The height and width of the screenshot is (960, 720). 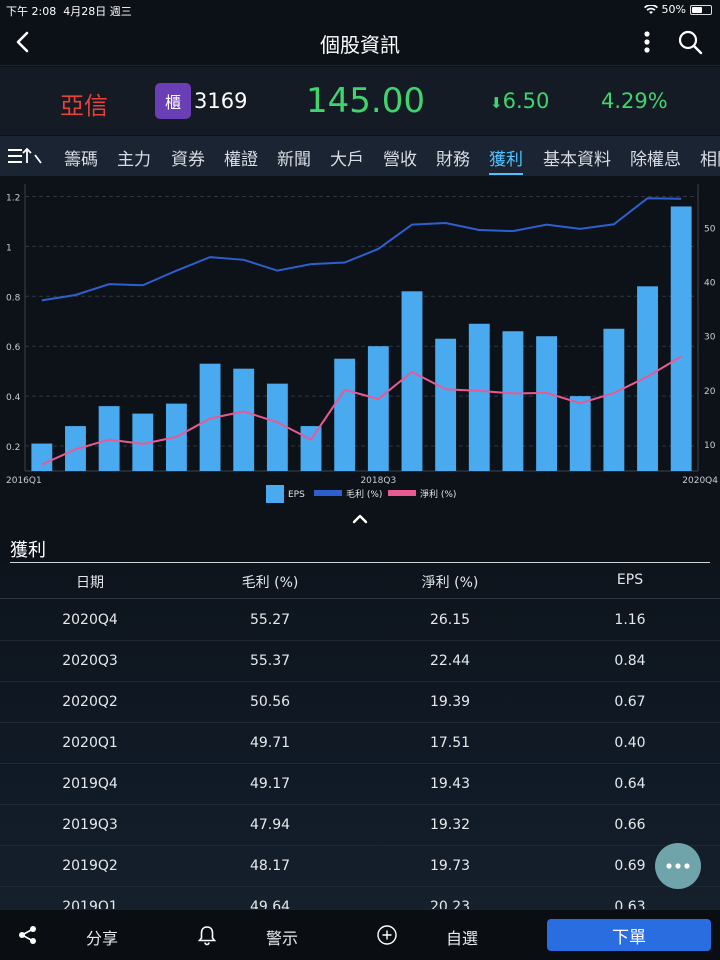 I want to click on more-vertical-icon, so click(x=647, y=42).